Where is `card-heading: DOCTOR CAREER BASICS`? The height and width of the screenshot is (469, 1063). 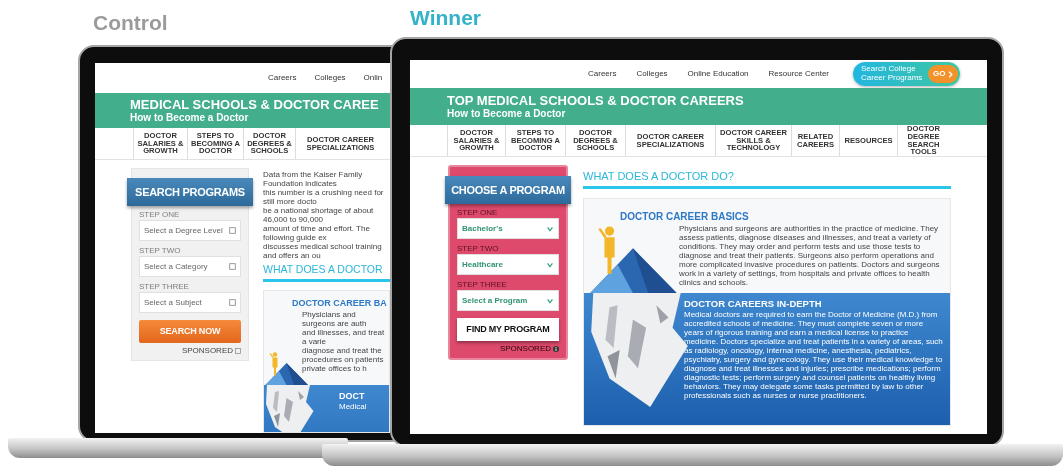
card-heading: DOCTOR CAREER BASICS is located at coordinates (684, 216).